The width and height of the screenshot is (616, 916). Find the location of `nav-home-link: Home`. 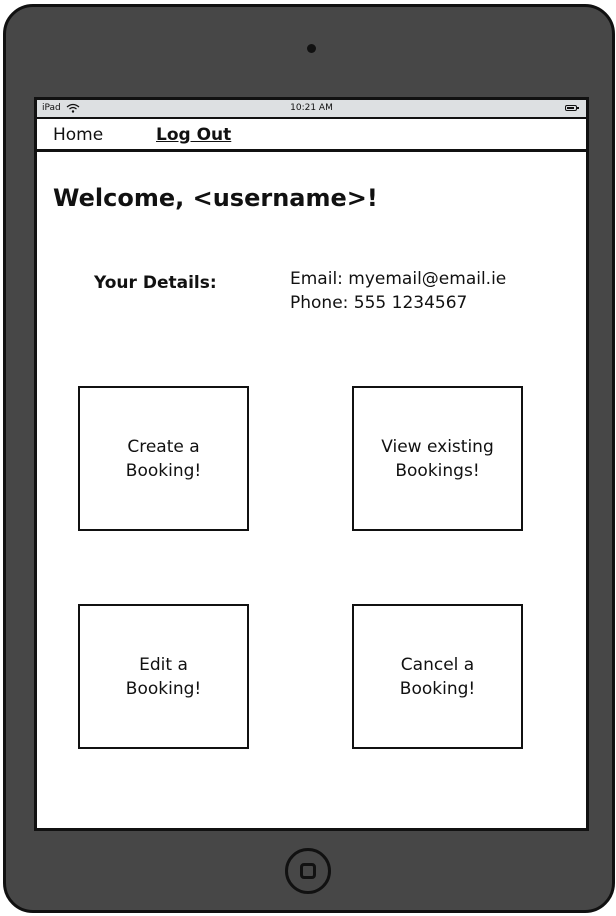

nav-home-link: Home is located at coordinates (78, 135).